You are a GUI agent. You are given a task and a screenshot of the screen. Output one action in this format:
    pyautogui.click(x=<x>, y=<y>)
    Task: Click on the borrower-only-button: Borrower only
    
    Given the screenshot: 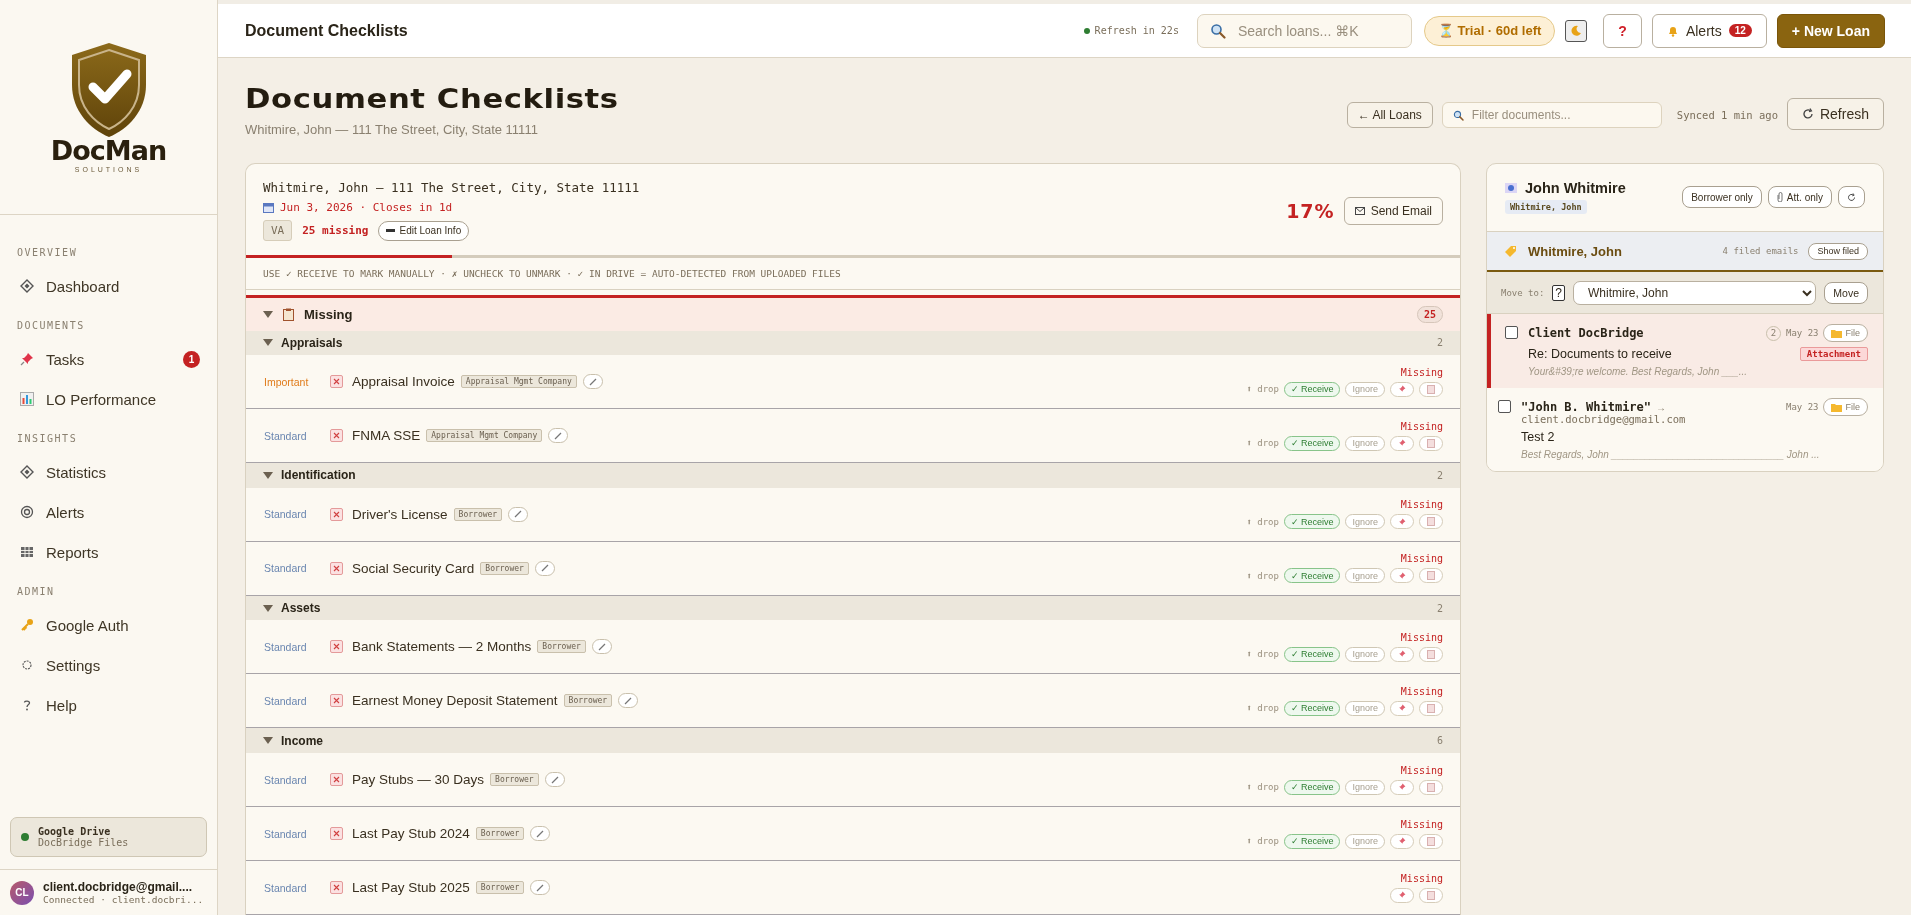 What is the action you would take?
    pyautogui.click(x=1722, y=197)
    